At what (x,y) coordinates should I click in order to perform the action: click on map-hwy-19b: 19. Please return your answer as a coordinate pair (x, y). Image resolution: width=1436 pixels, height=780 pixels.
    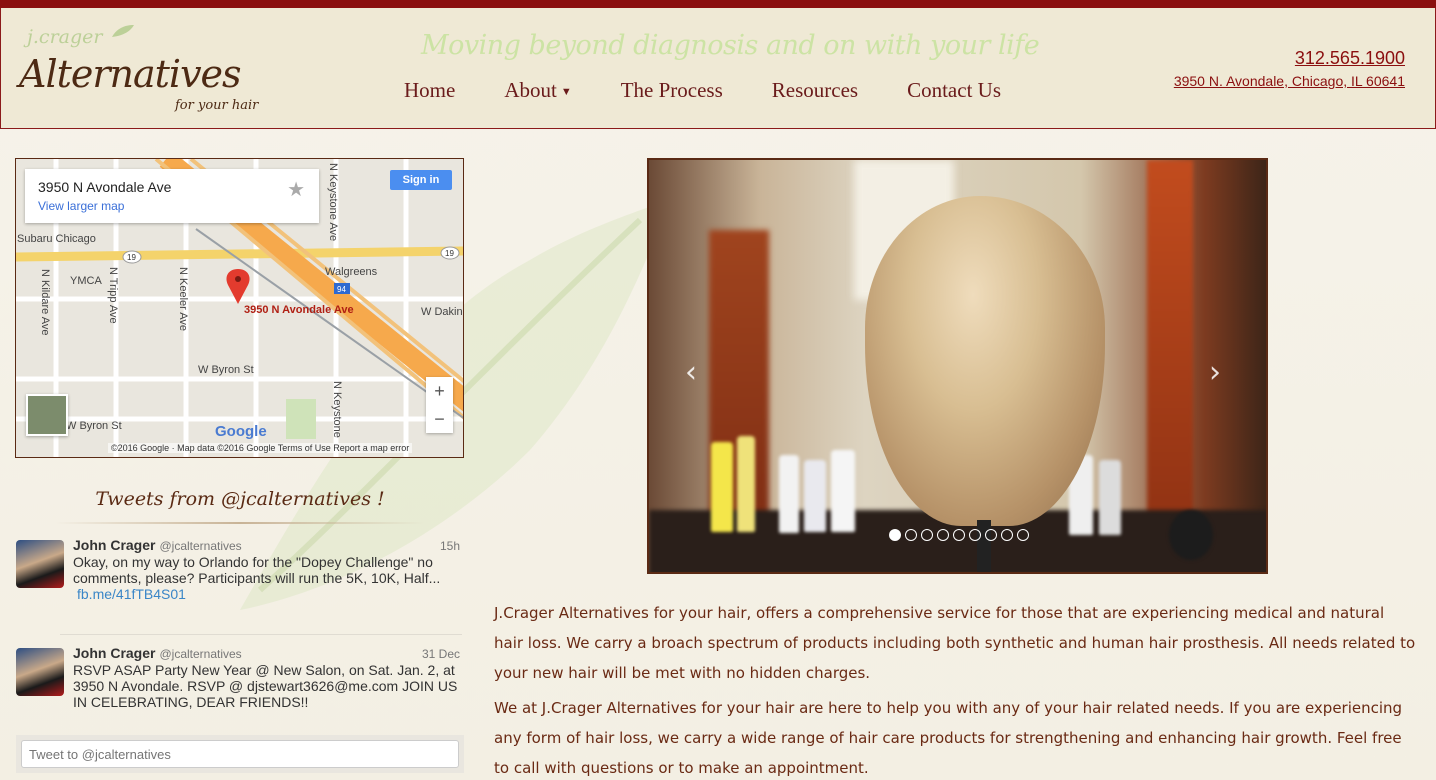
    Looking at the image, I should click on (449, 253).